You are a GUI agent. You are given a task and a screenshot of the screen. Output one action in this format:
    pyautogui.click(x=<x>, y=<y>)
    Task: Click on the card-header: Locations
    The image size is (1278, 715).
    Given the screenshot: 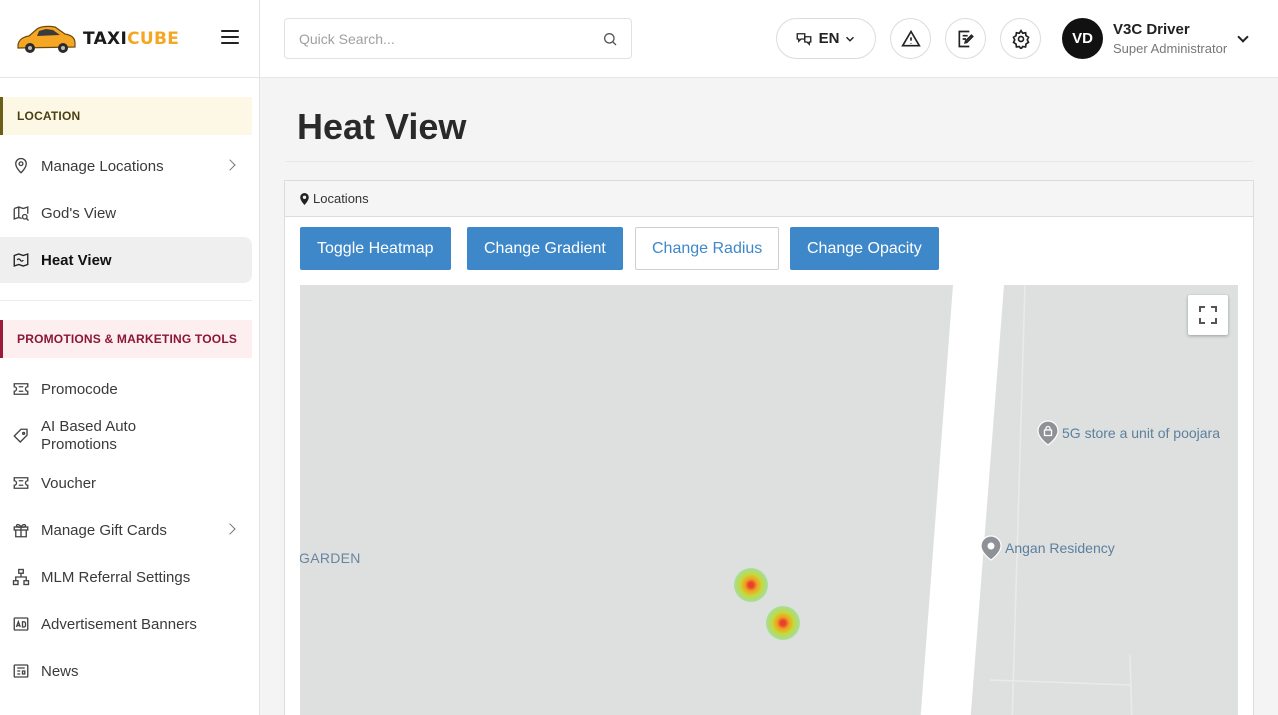 What is the action you would take?
    pyautogui.click(x=769, y=199)
    